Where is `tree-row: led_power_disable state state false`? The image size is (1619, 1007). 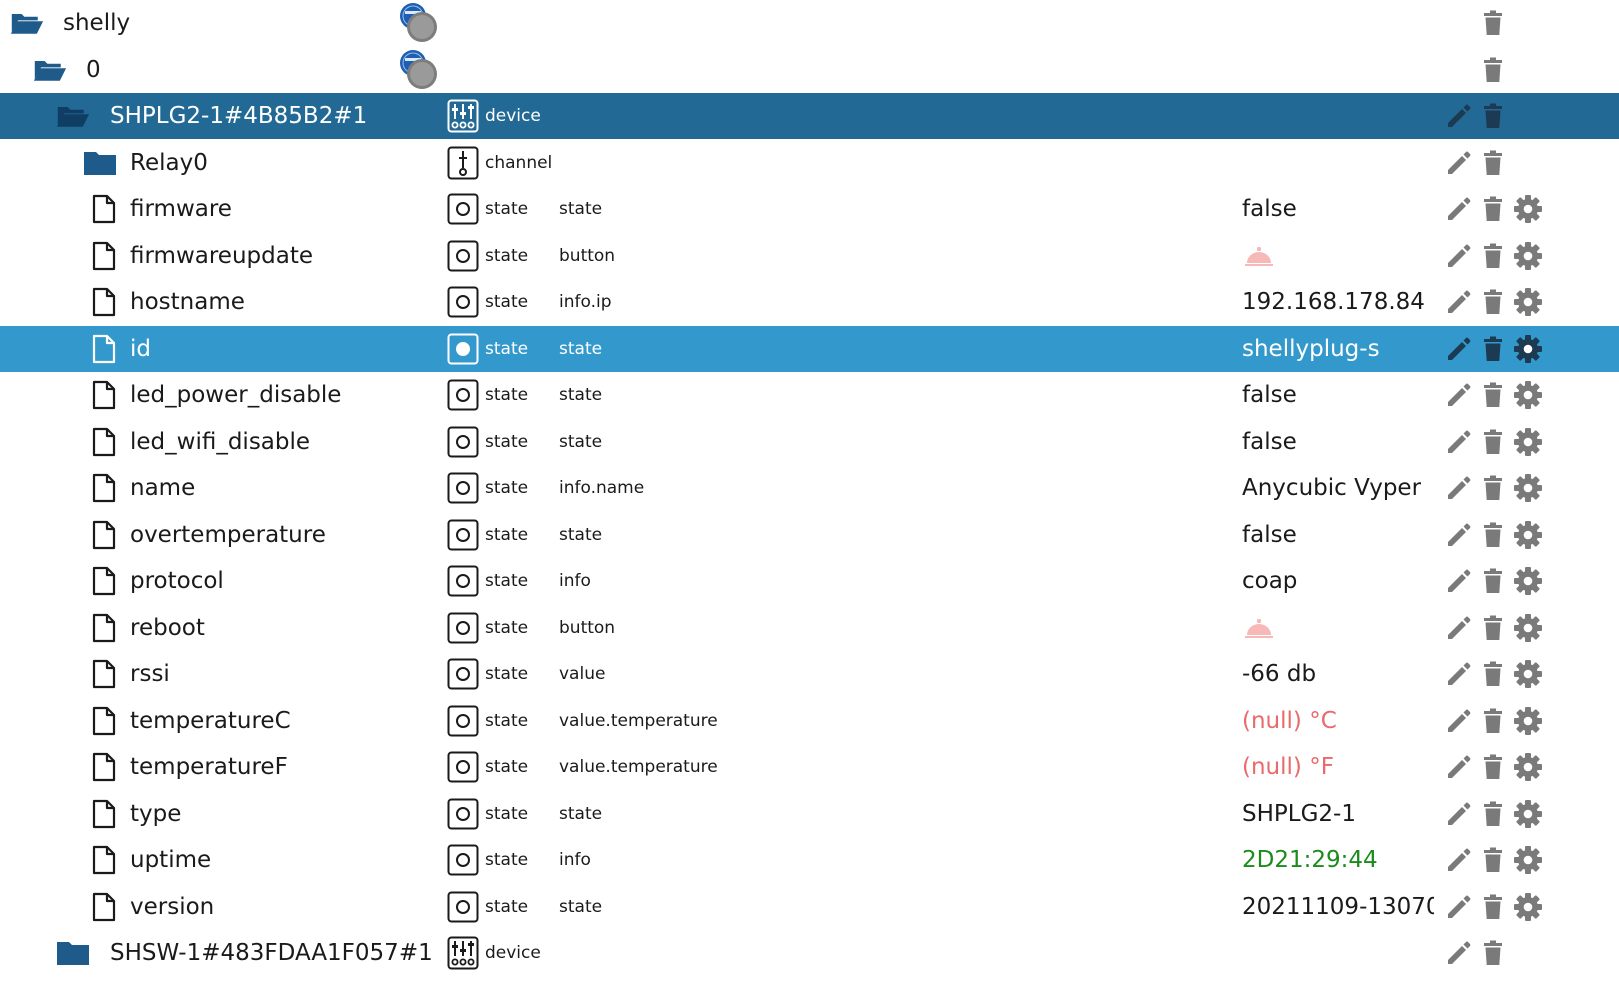
tree-row: led_power_disable state state false is located at coordinates (809, 395).